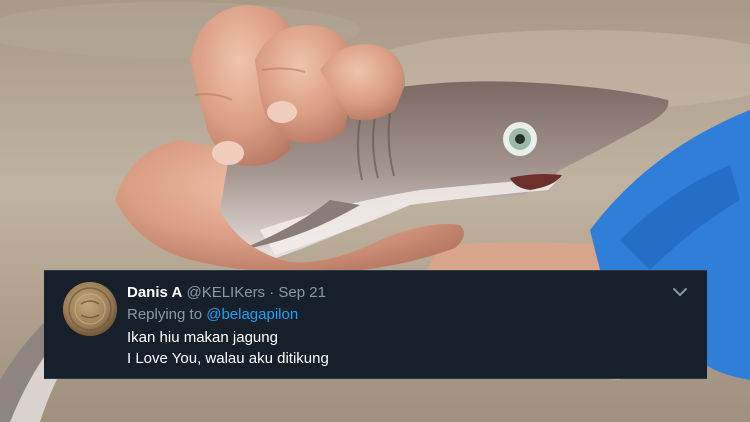 The height and width of the screenshot is (422, 750). Describe the element at coordinates (154, 292) in the screenshot. I see `display-name: Danis A` at that location.